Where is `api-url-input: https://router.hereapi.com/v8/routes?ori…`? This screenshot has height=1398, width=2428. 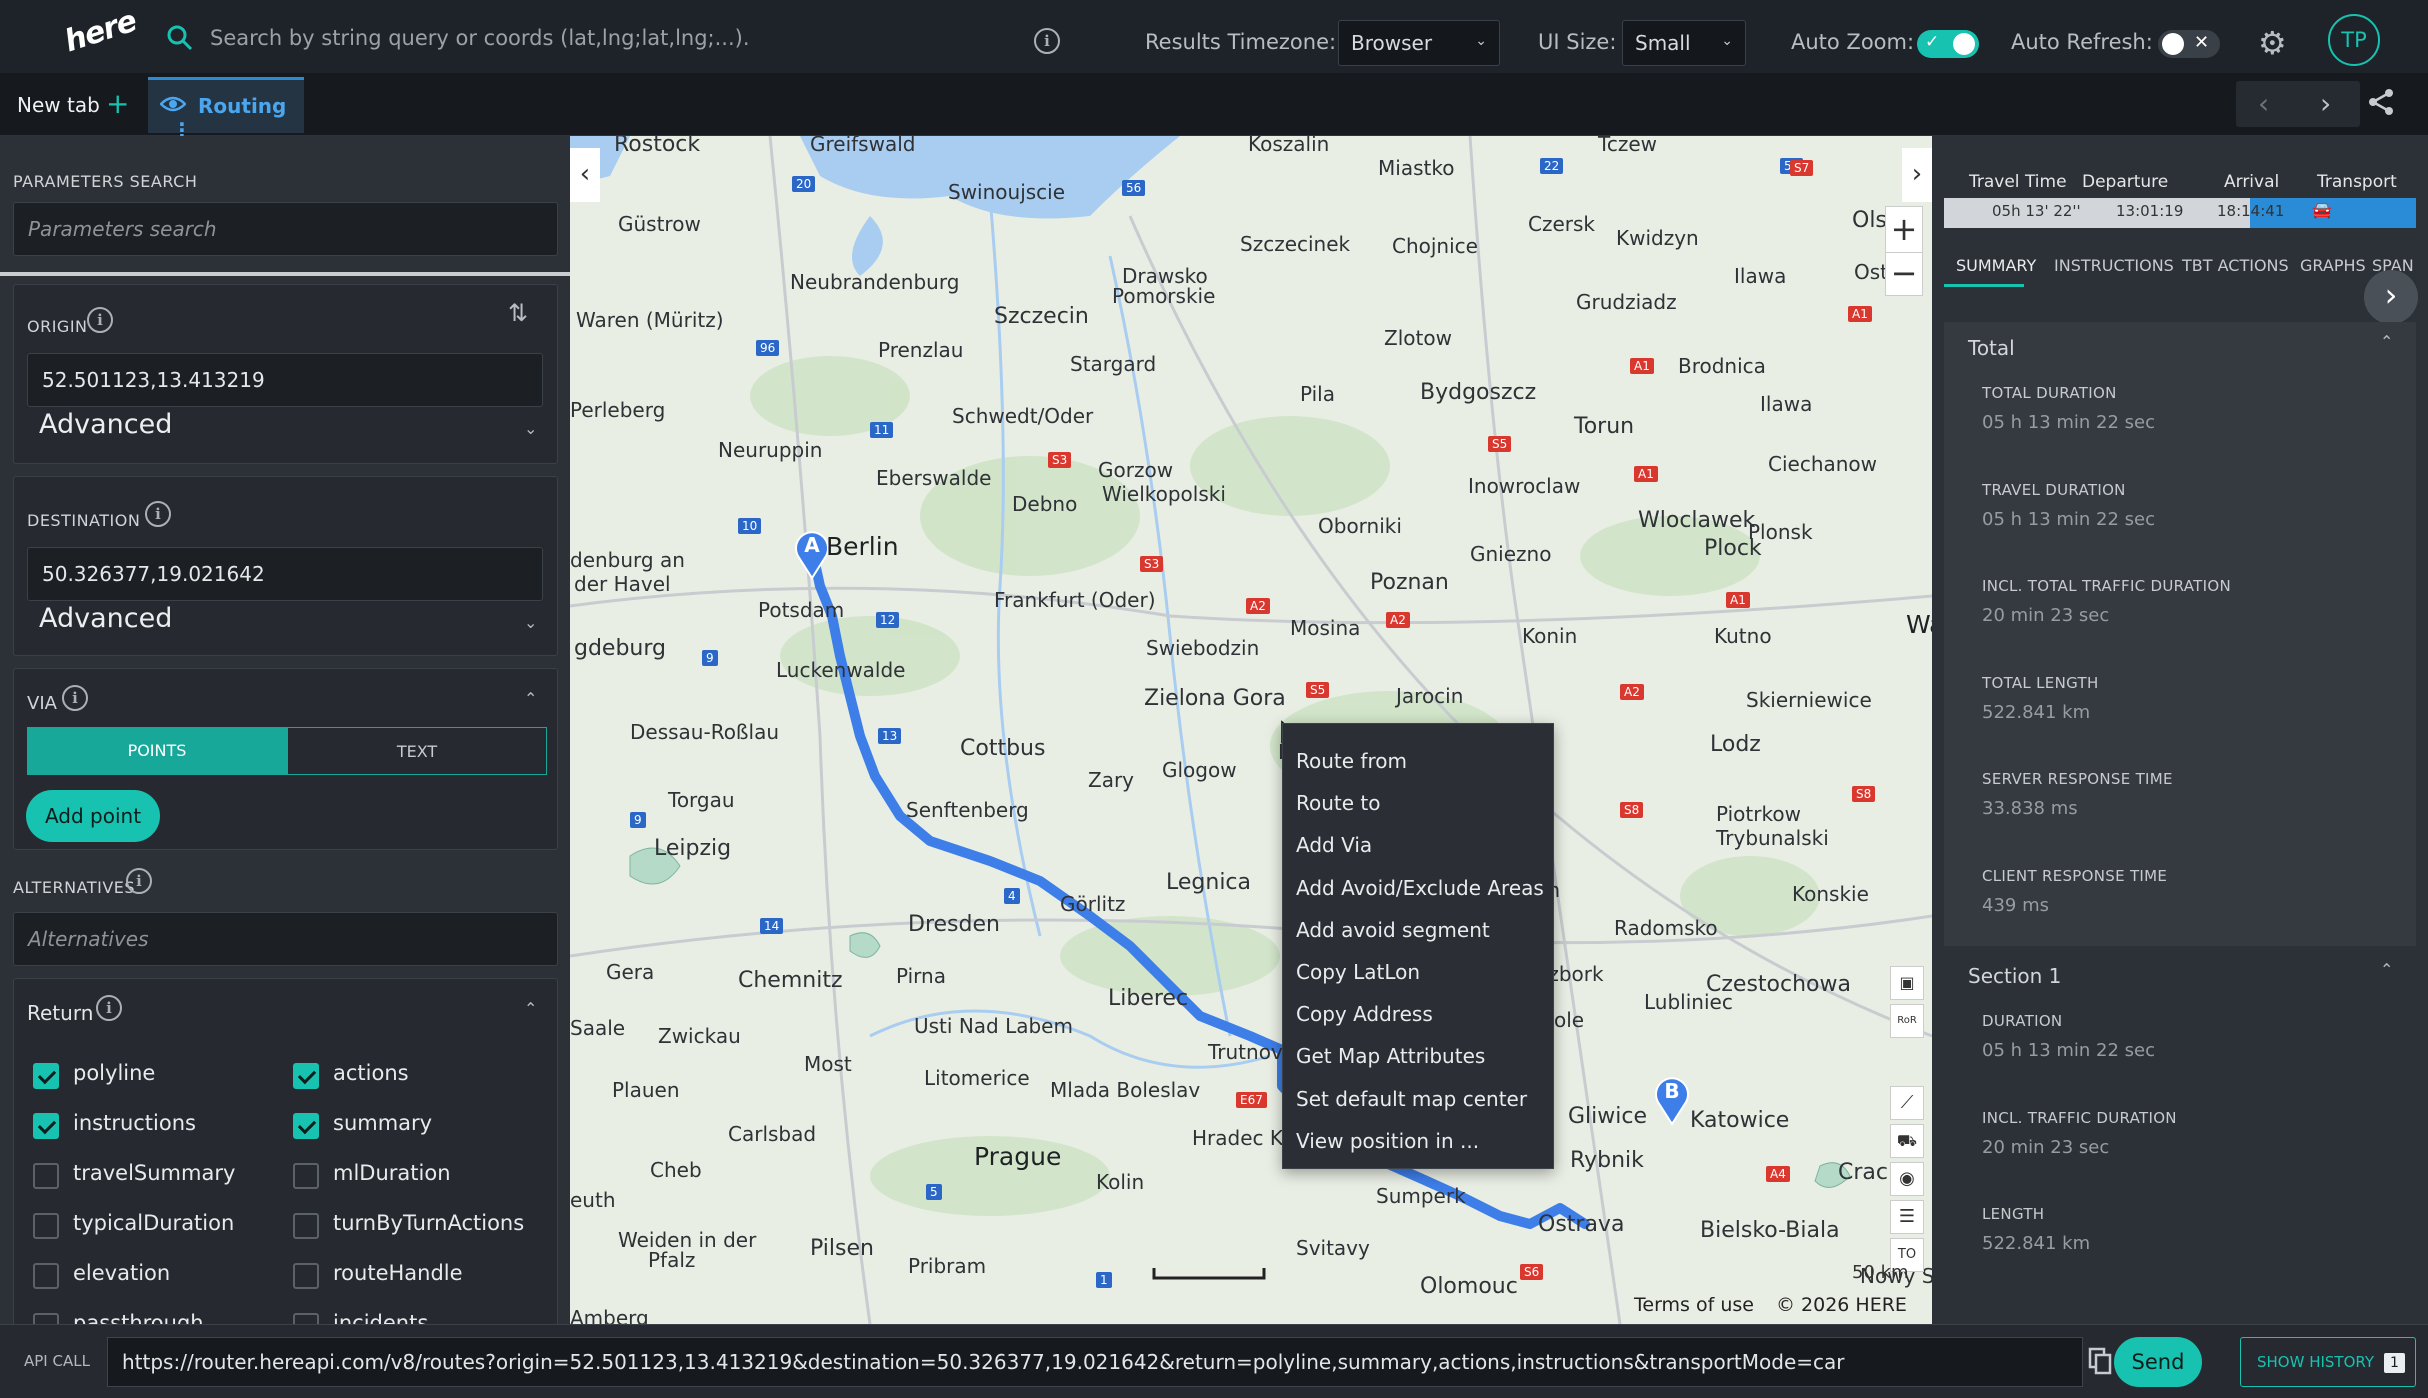 api-url-input: https://router.hereapi.com/v8/routes?ori… is located at coordinates (1095, 1362).